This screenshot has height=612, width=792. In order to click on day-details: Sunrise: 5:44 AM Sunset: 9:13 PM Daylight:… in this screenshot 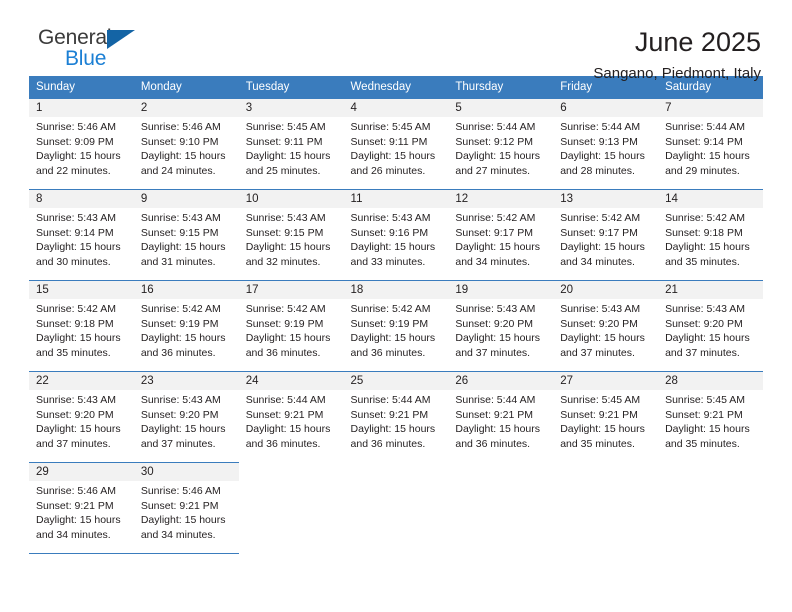, I will do `click(605, 147)`.